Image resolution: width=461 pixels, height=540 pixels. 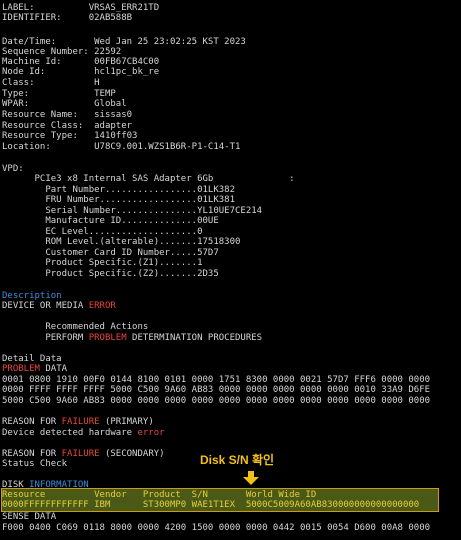 I want to click on vpd-adapter-line: PCIe3 x8 Internal SAS Adapter 6Gb :, so click(x=148, y=179).